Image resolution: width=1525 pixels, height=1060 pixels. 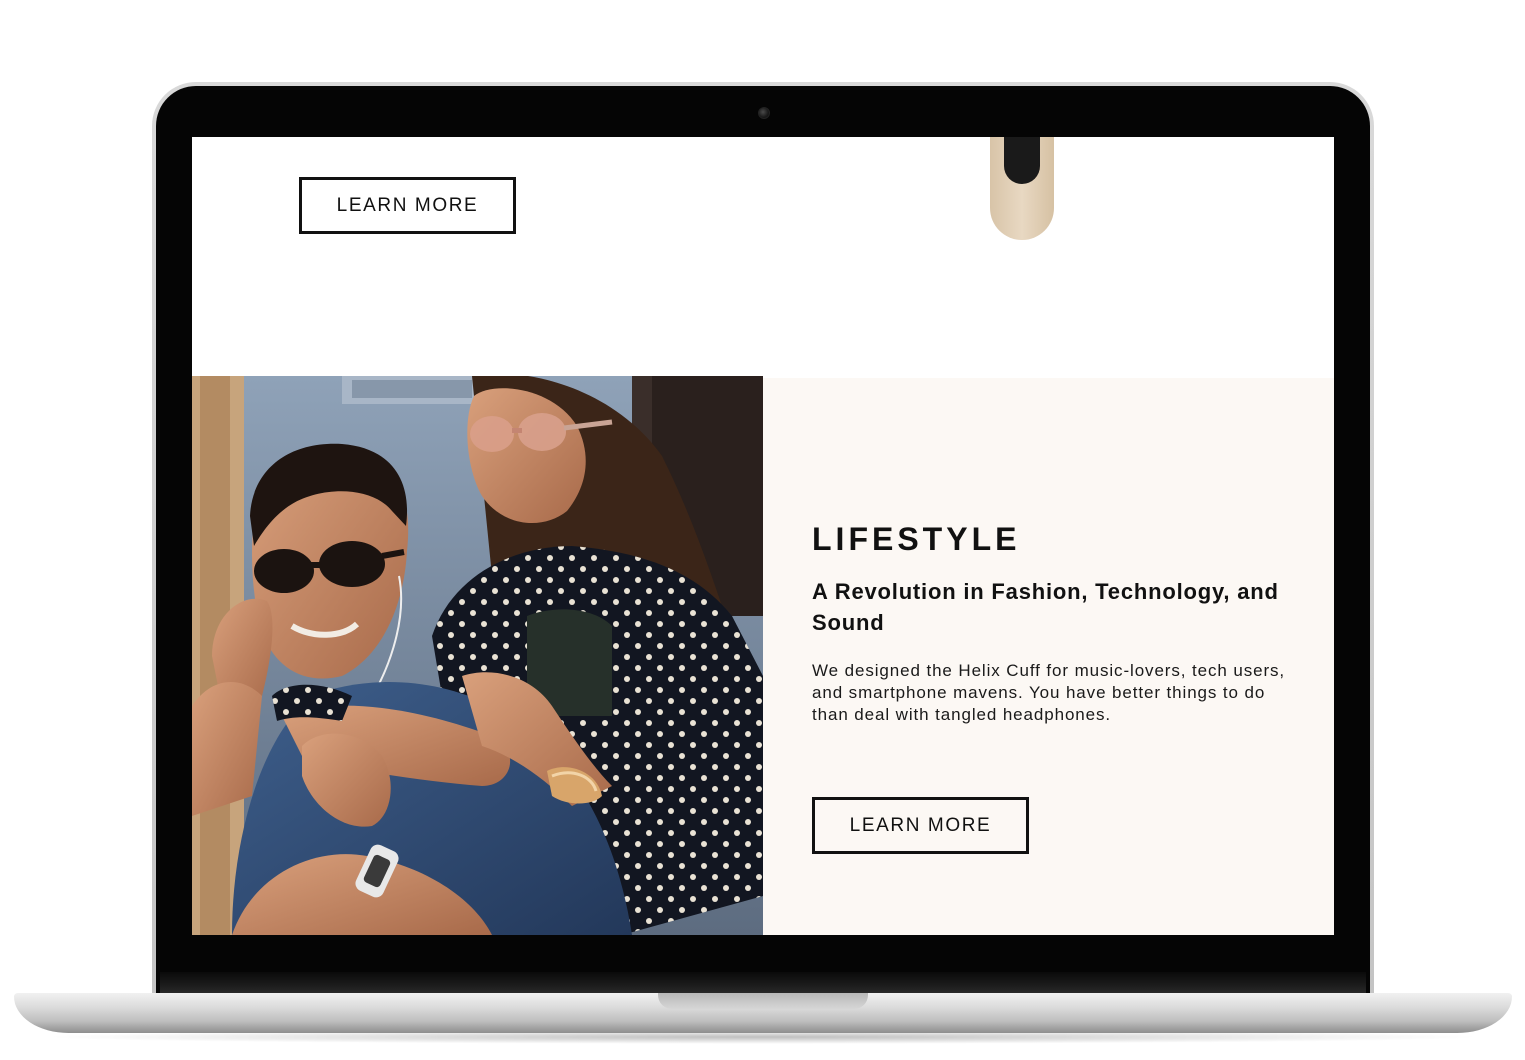 I want to click on learn-more-button-lifestyle: LEARN MORE, so click(x=920, y=825).